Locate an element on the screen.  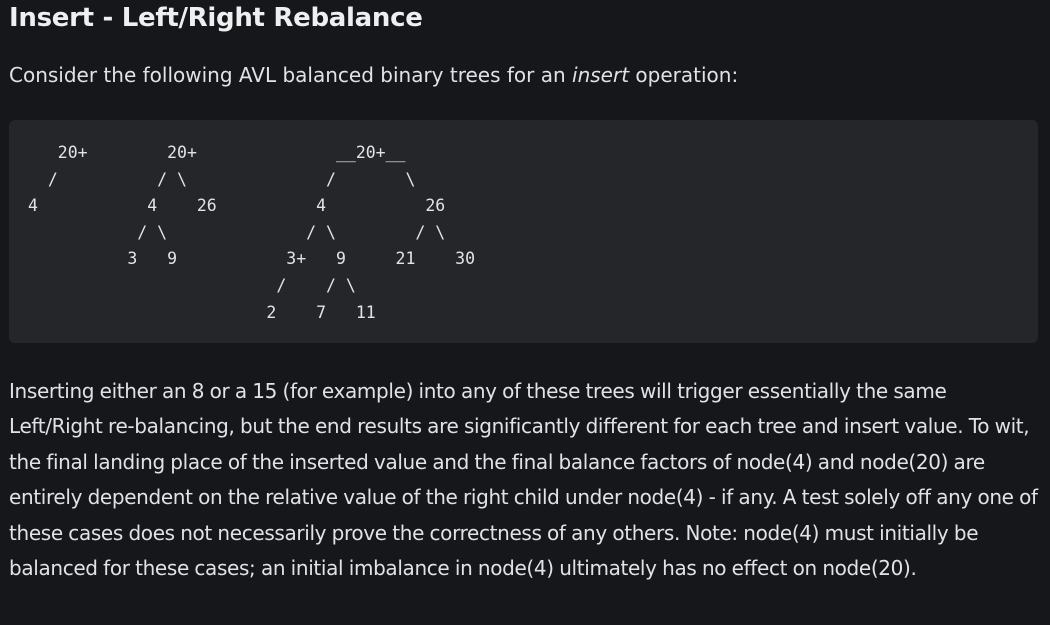
intro-emphasis: insert is located at coordinates (601, 75).